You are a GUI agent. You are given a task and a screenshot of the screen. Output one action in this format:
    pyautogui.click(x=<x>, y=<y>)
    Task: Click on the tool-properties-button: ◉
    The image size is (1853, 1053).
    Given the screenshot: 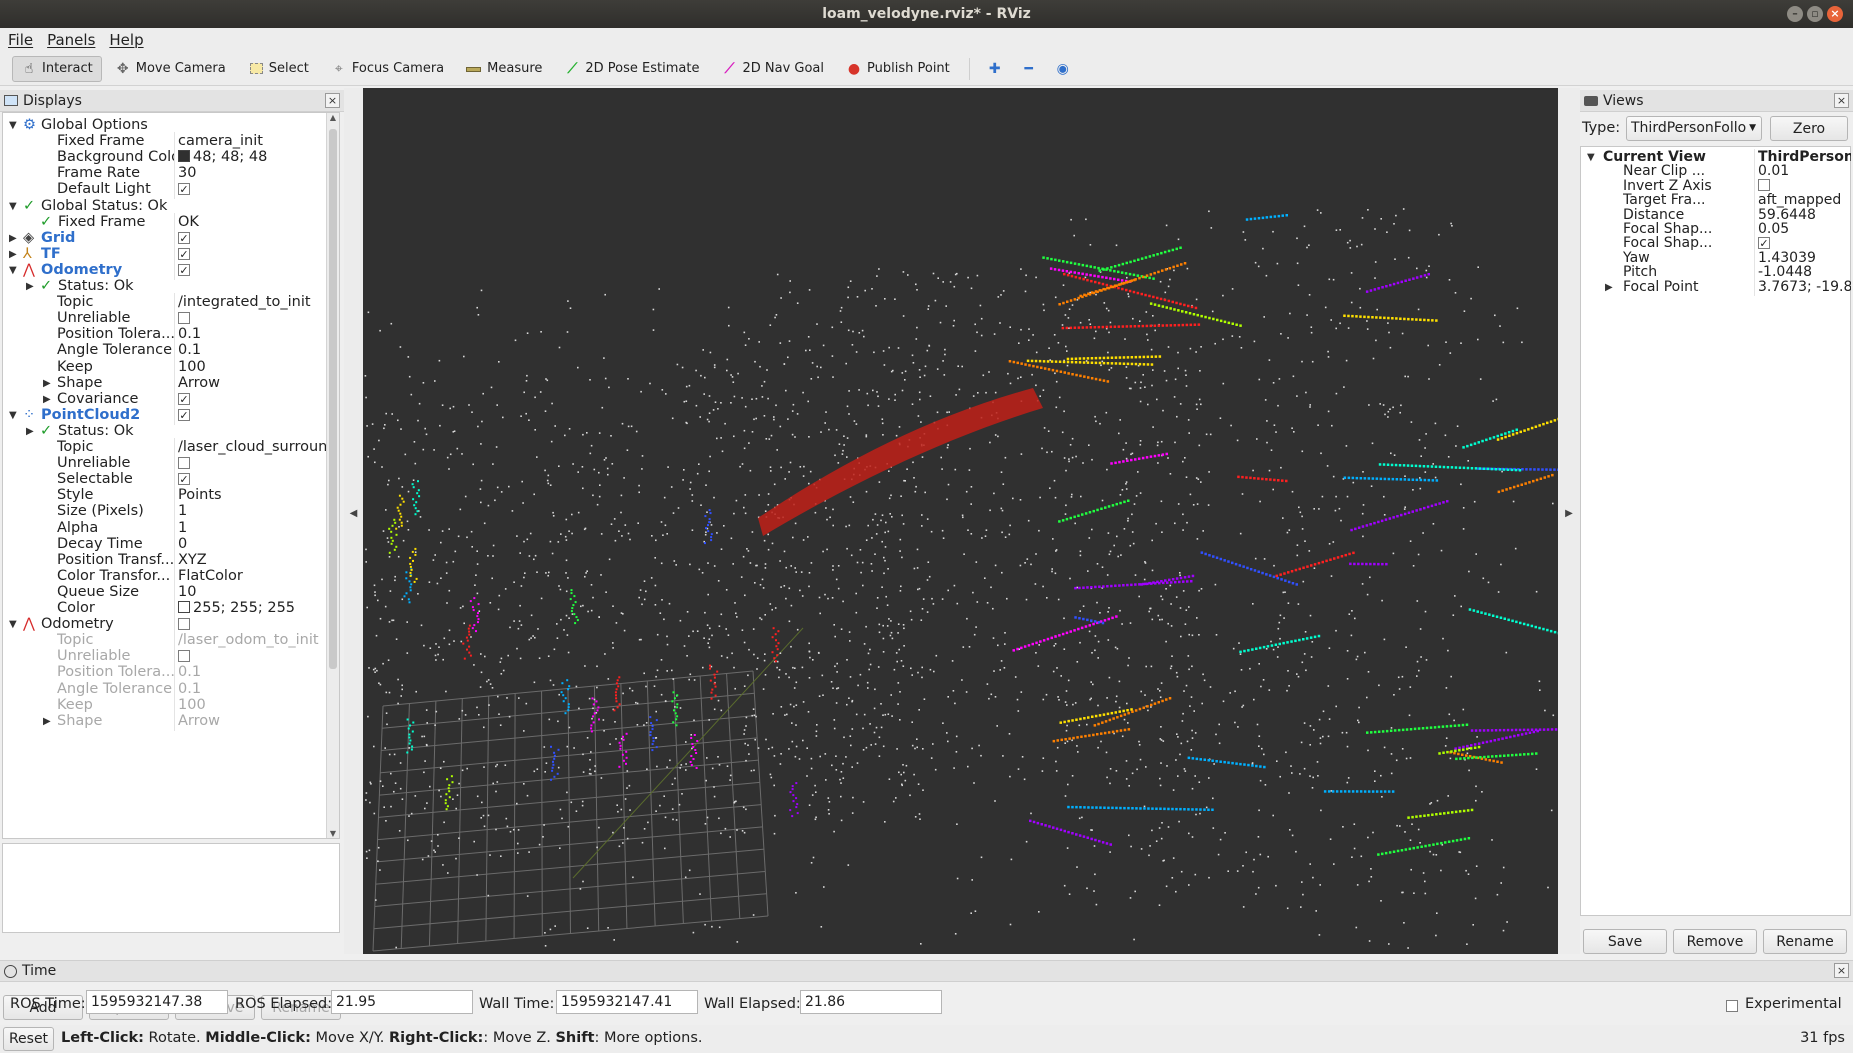 What is the action you would take?
    pyautogui.click(x=1063, y=69)
    